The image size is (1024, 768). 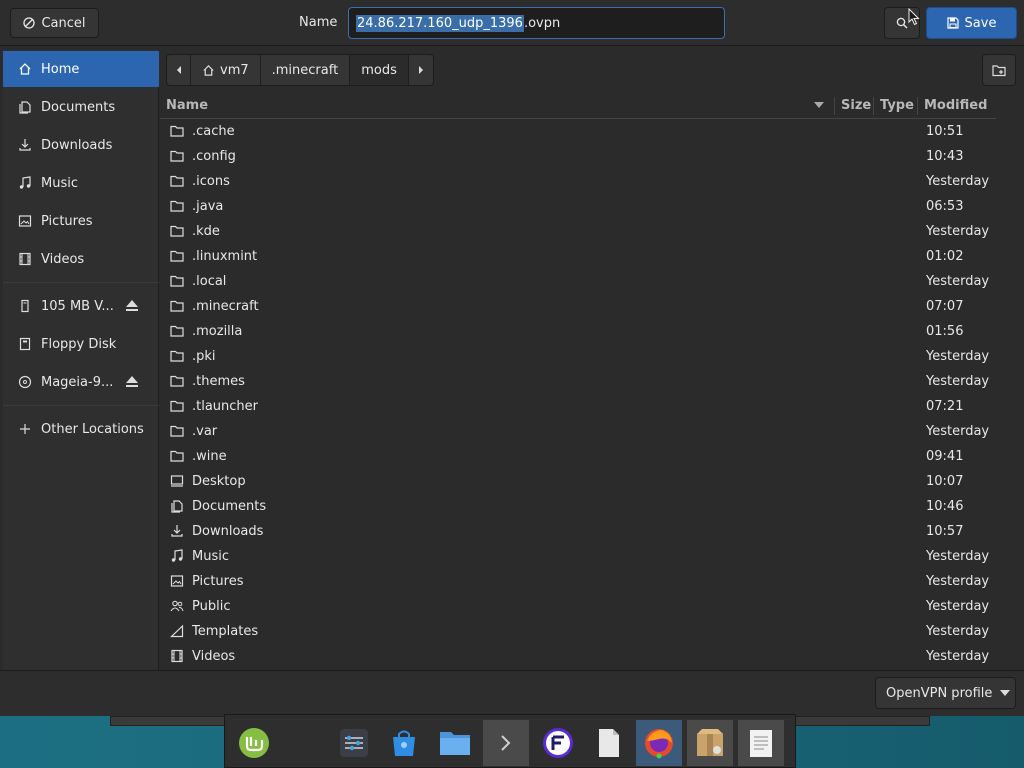 What do you see at coordinates (81, 259) in the screenshot?
I see `sidebar-item-videos: Videos` at bounding box center [81, 259].